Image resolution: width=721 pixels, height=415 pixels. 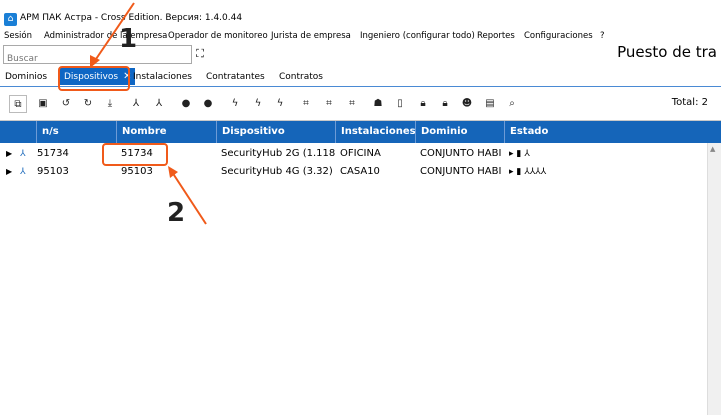 What do you see at coordinates (519, 154) in the screenshot?
I see `cell-estado: ▸ ▮ ⅄` at bounding box center [519, 154].